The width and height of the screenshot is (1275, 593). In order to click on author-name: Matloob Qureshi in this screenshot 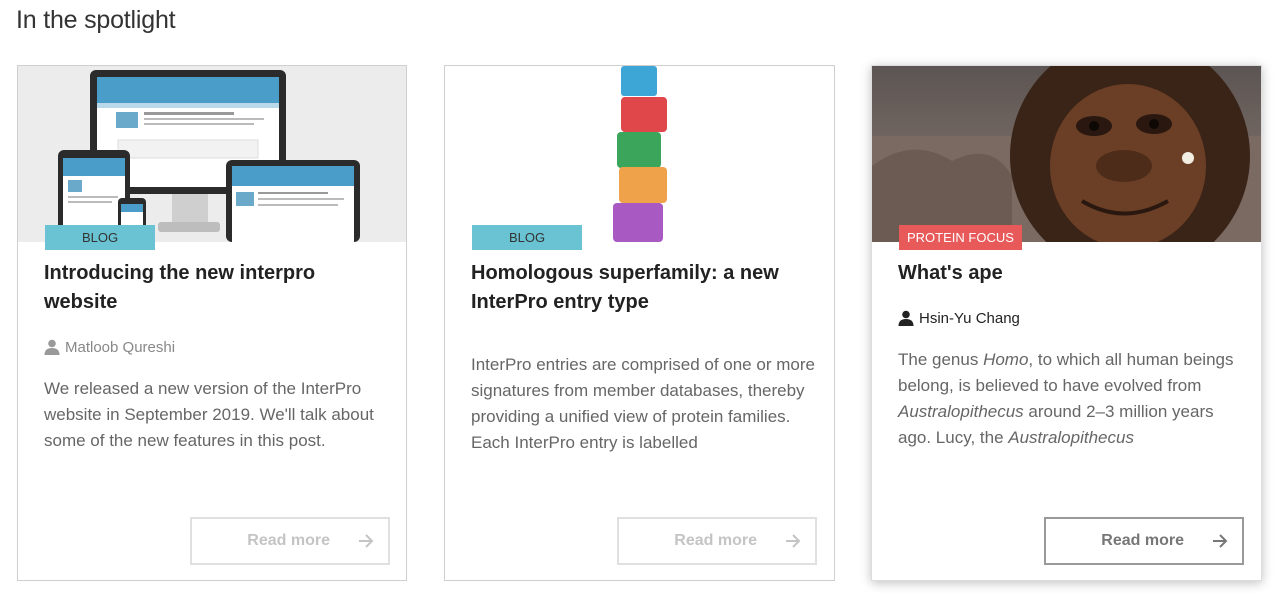, I will do `click(120, 347)`.